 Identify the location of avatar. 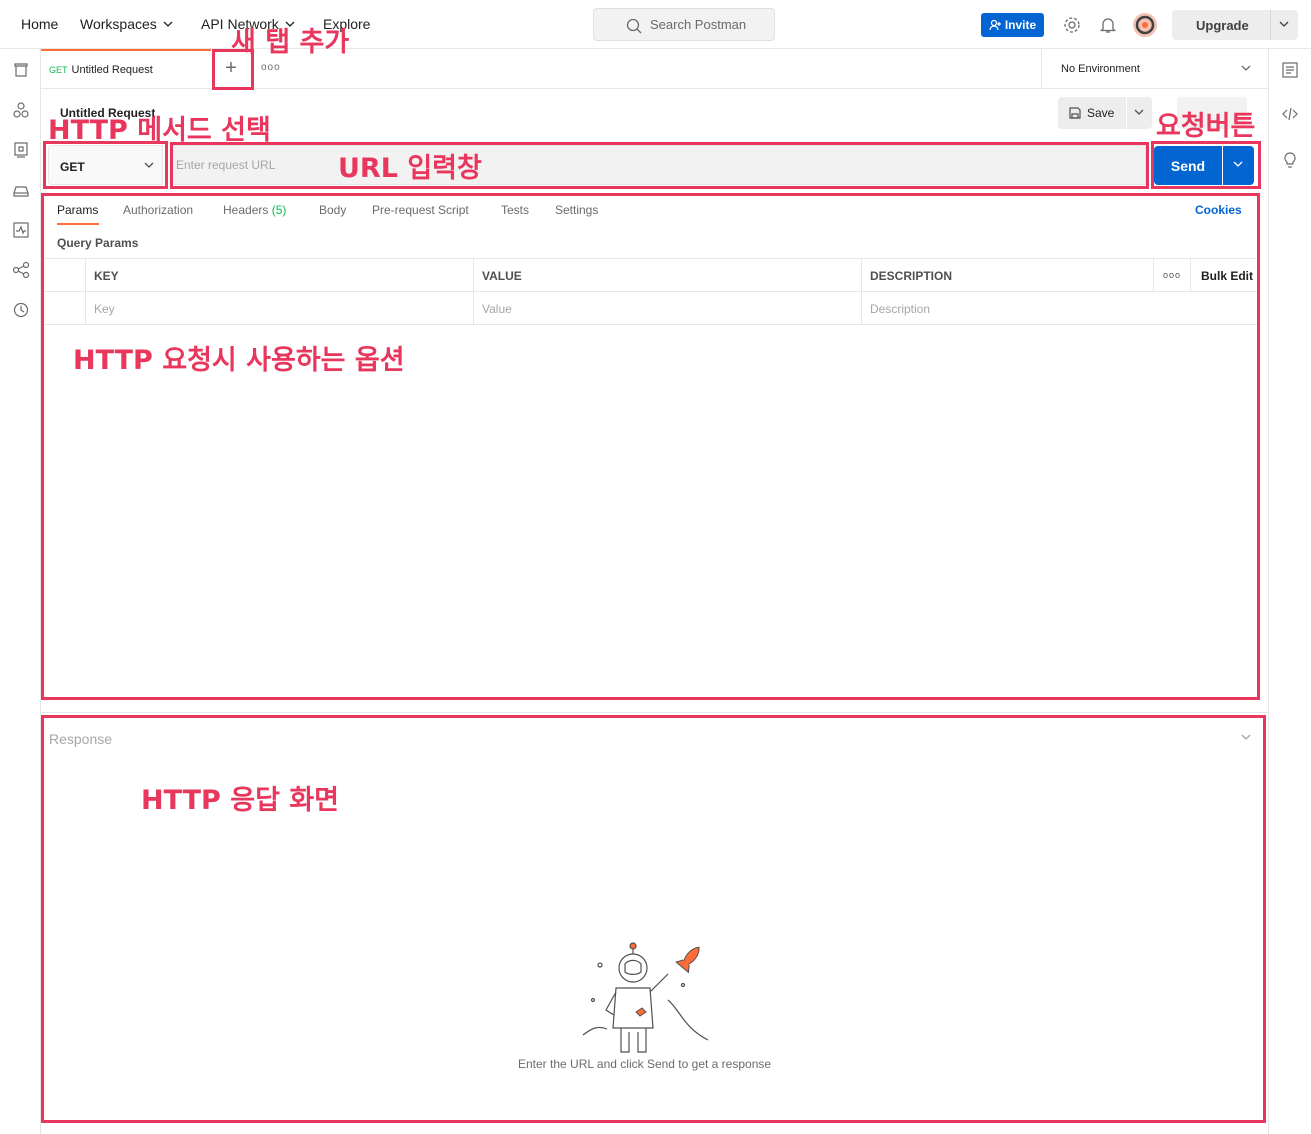
(1145, 25).